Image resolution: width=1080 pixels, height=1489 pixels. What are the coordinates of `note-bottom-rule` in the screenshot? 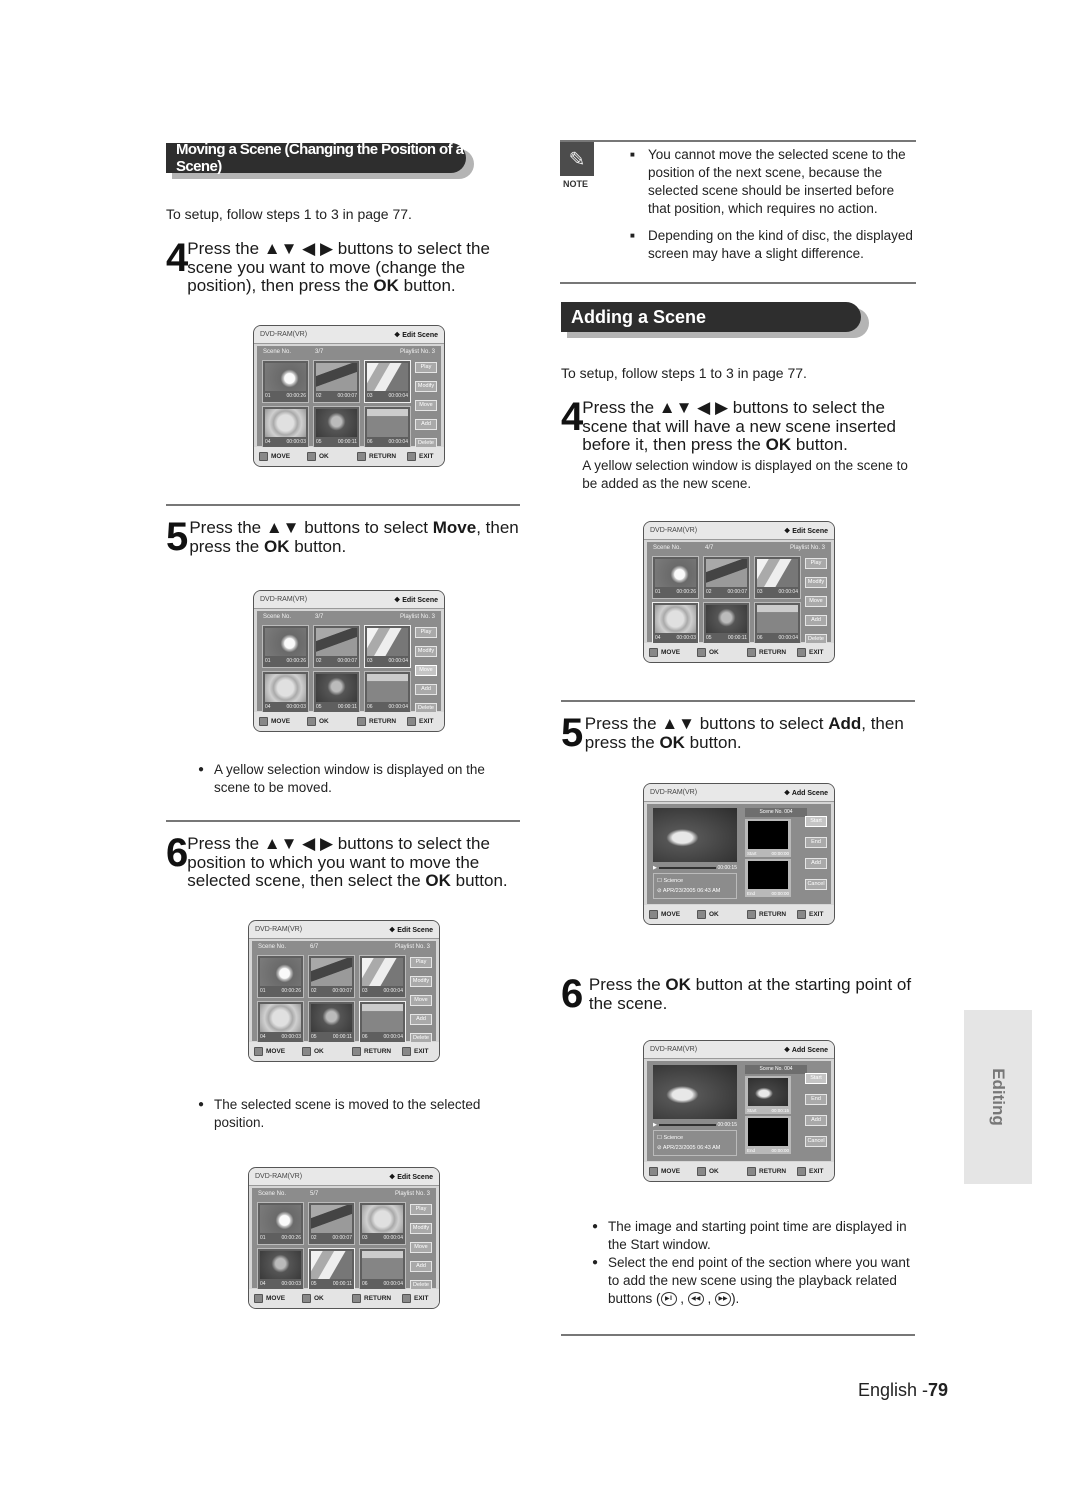 It's located at (738, 283).